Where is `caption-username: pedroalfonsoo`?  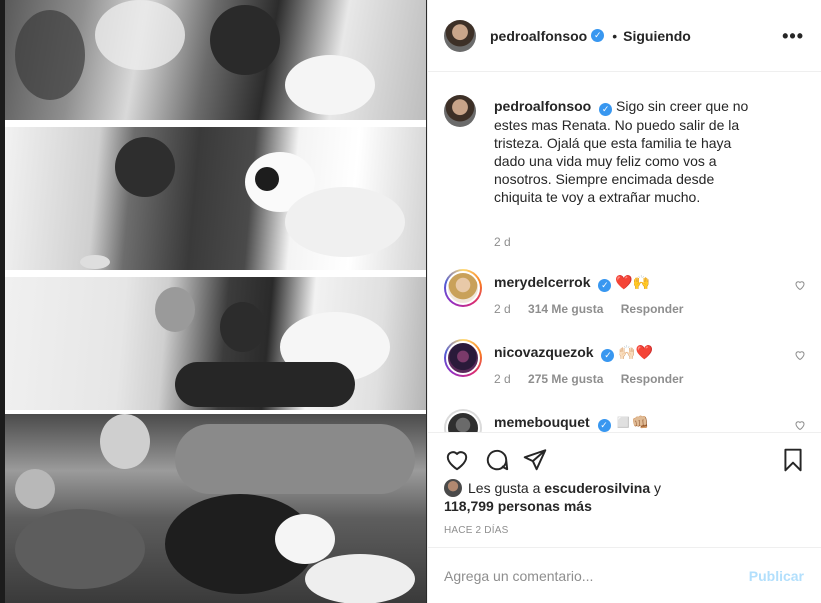 caption-username: pedroalfonsoo is located at coordinates (542, 106).